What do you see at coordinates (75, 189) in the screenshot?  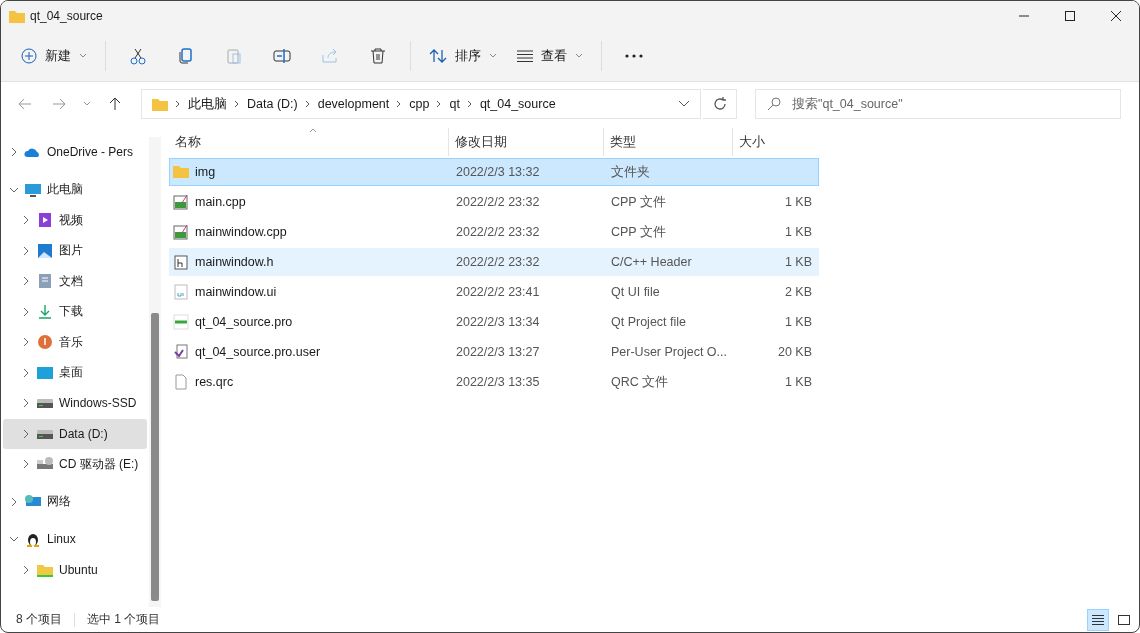 I see `sidebar-item: 此电脑` at bounding box center [75, 189].